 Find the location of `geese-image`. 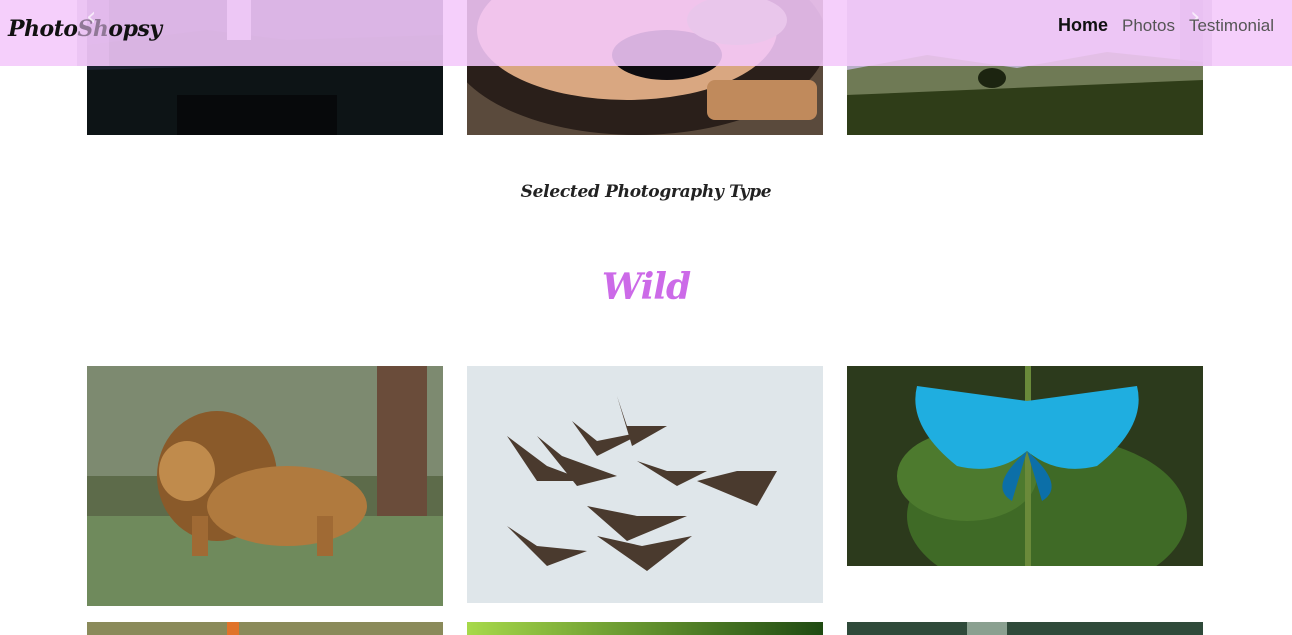

geese-image is located at coordinates (645, 484).